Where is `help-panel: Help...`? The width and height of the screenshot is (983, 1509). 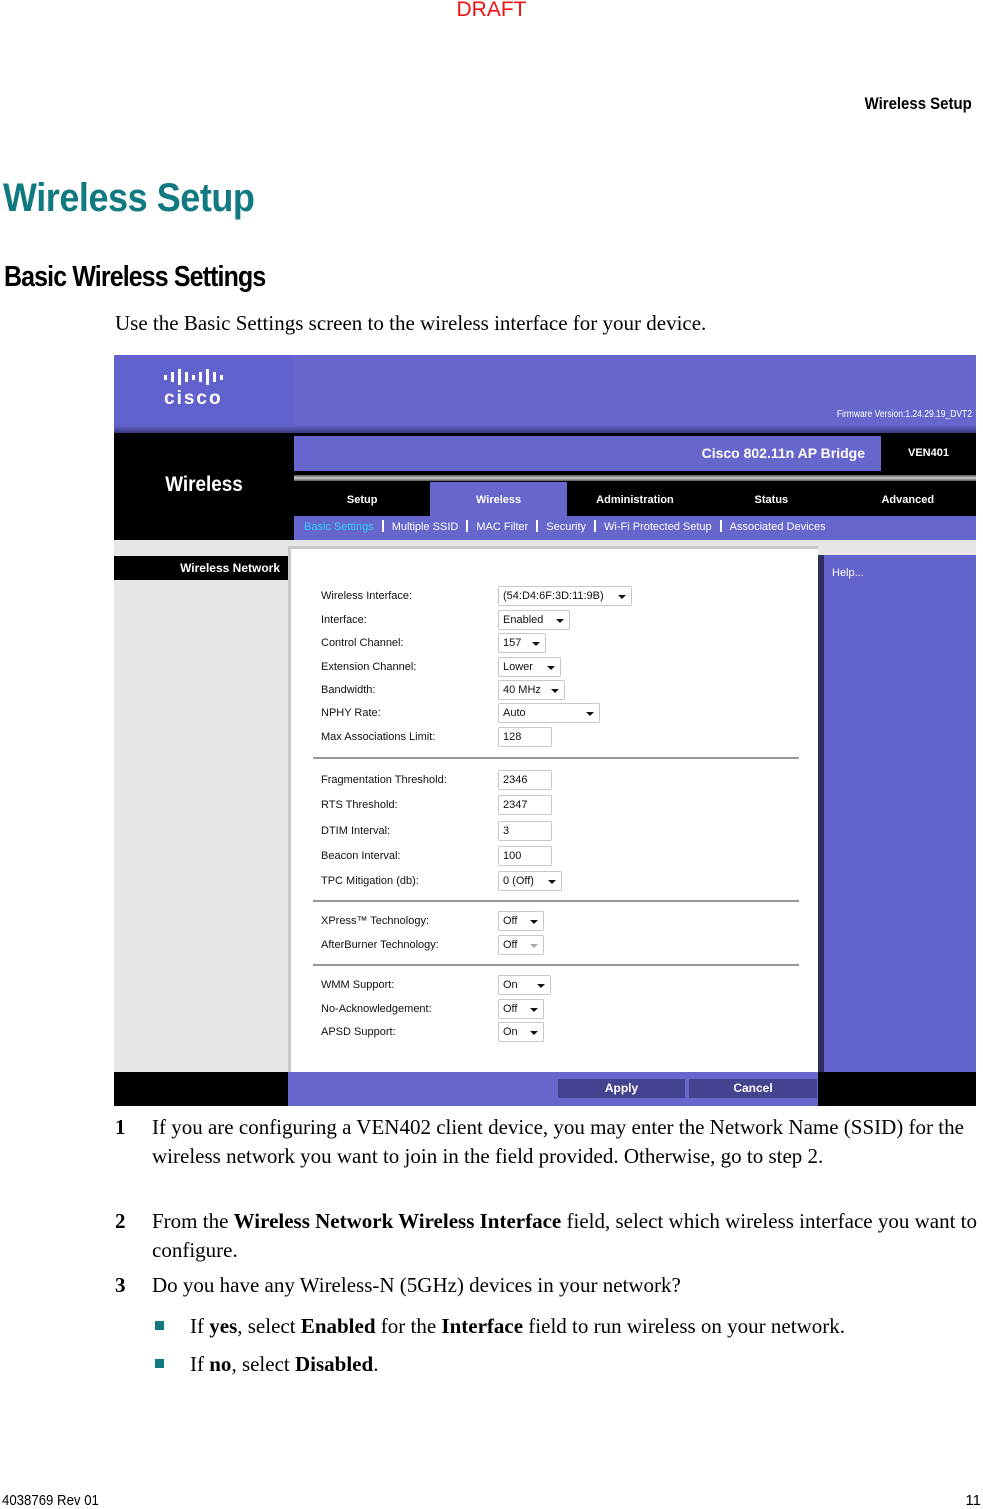 help-panel: Help... is located at coordinates (897, 830).